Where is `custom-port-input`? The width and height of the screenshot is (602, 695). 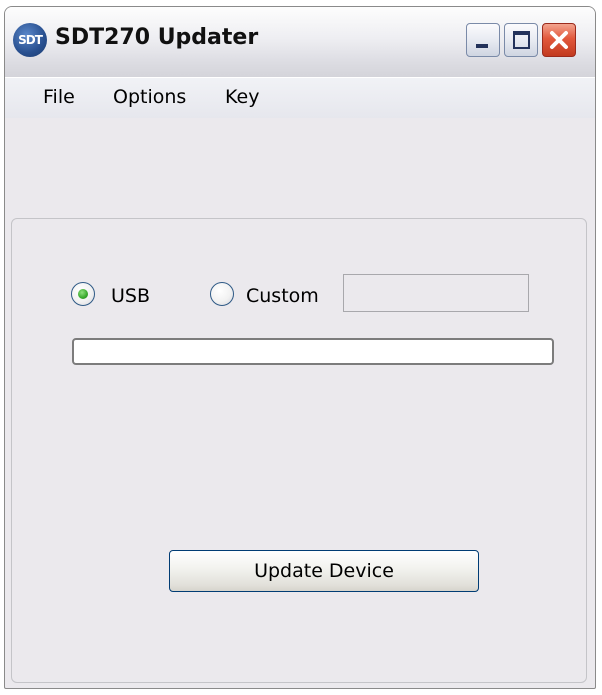 custom-port-input is located at coordinates (436, 293).